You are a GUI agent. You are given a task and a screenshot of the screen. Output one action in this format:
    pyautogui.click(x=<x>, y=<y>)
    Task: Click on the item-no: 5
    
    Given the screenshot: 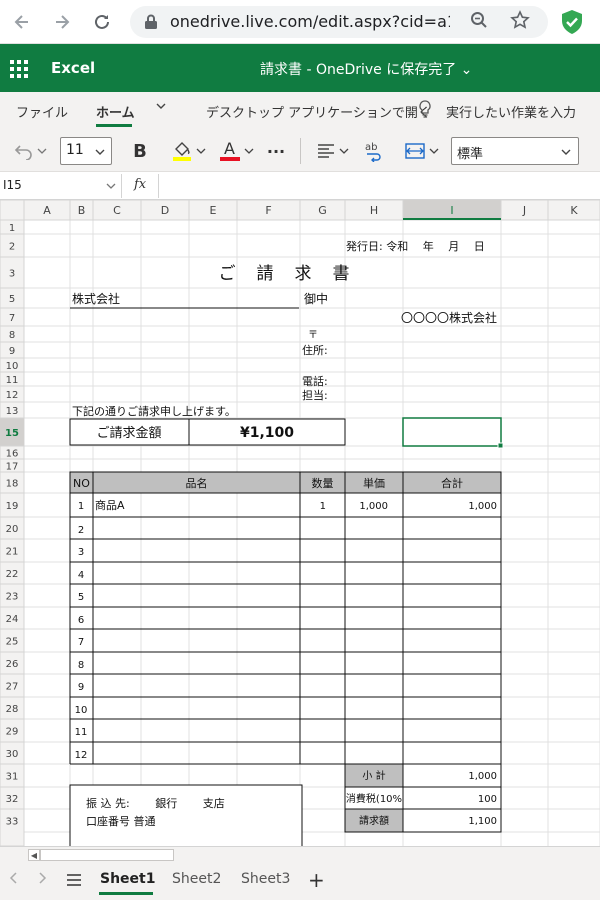 What is the action you would take?
    pyautogui.click(x=81, y=597)
    